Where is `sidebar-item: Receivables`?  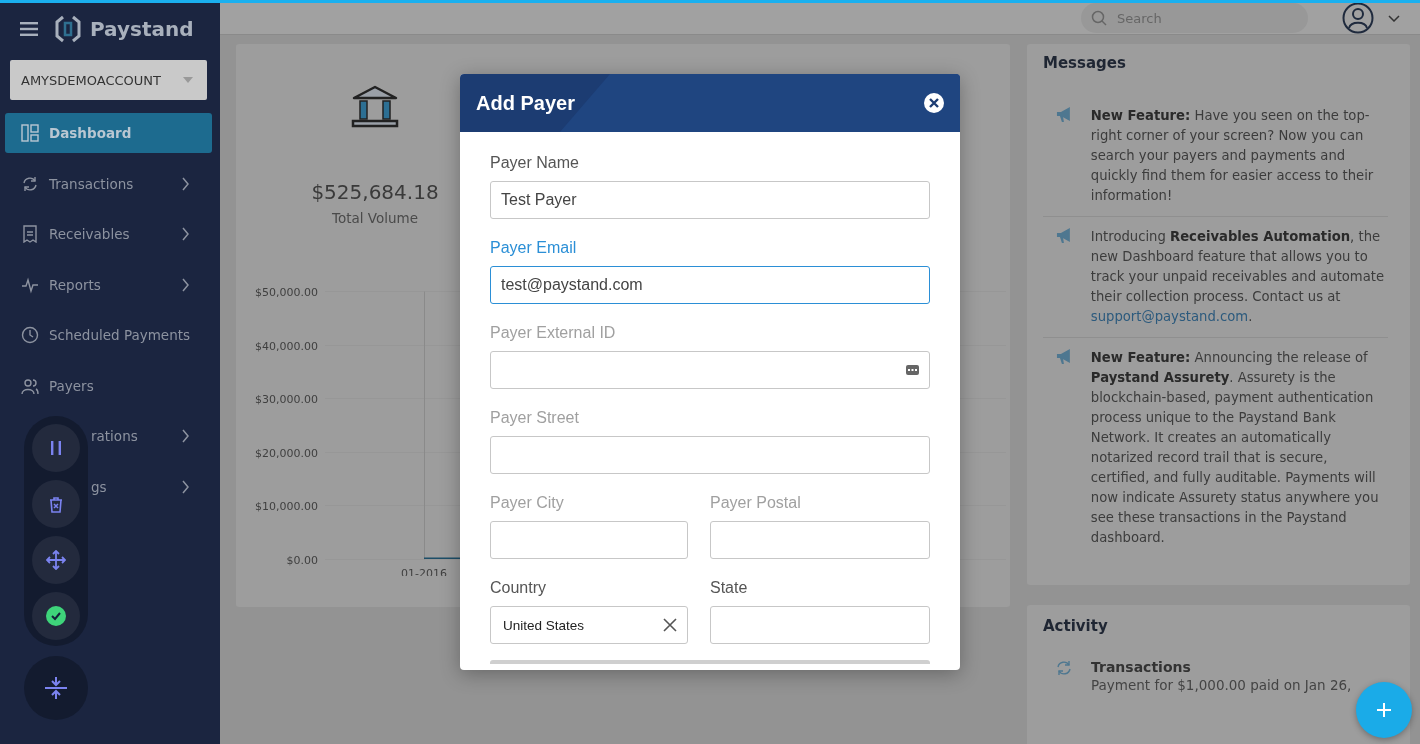
sidebar-item: Receivables is located at coordinates (108, 234).